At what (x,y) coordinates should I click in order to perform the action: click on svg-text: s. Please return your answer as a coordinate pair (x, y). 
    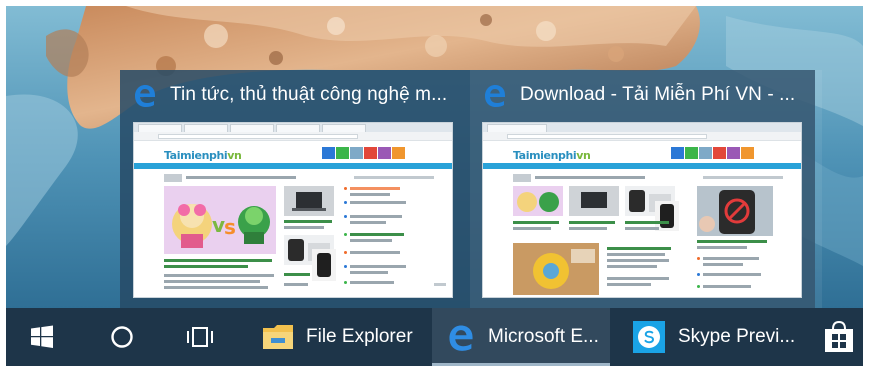
    Looking at the image, I should click on (230, 227).